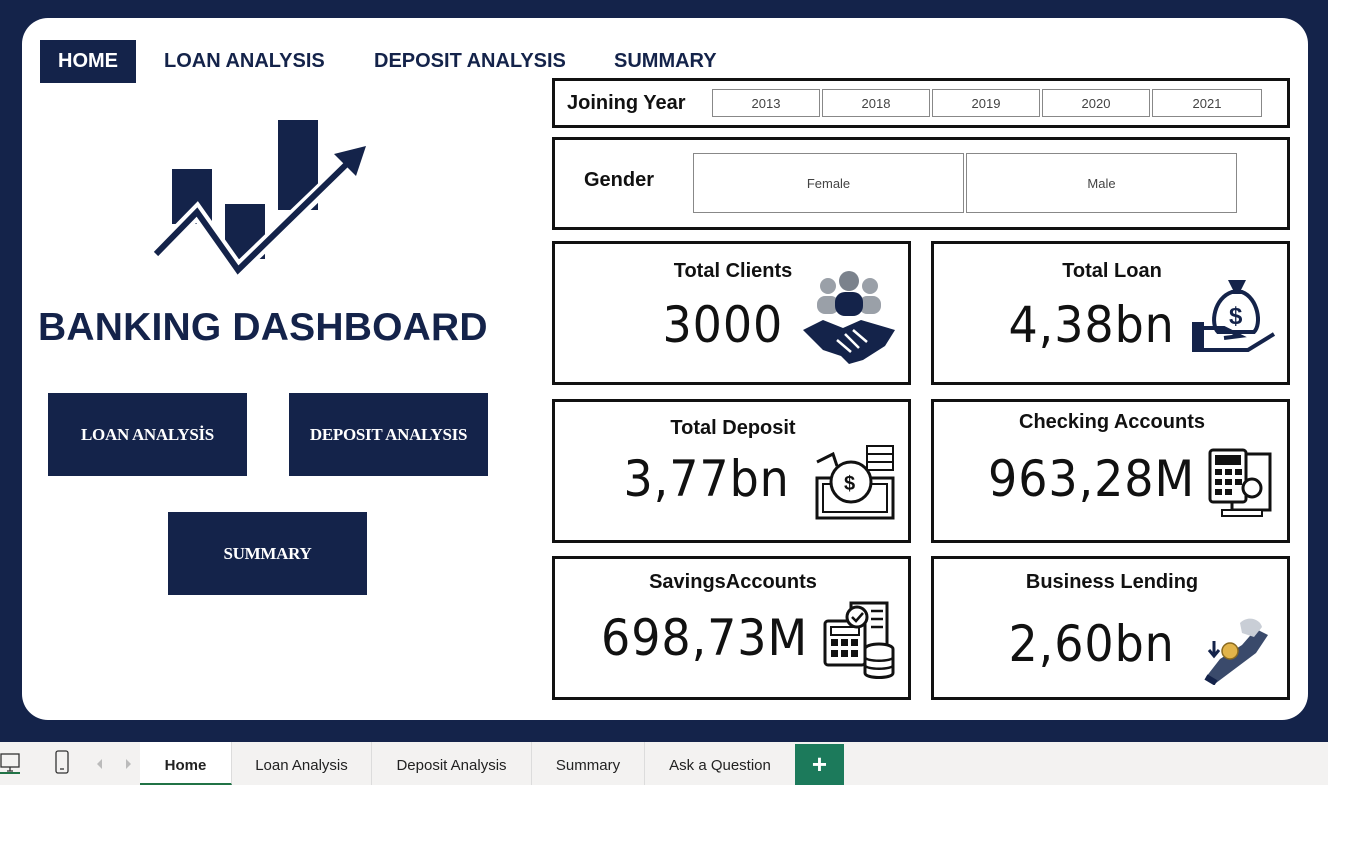  What do you see at coordinates (1236, 651) in the screenshot?
I see `hand-coin-icon` at bounding box center [1236, 651].